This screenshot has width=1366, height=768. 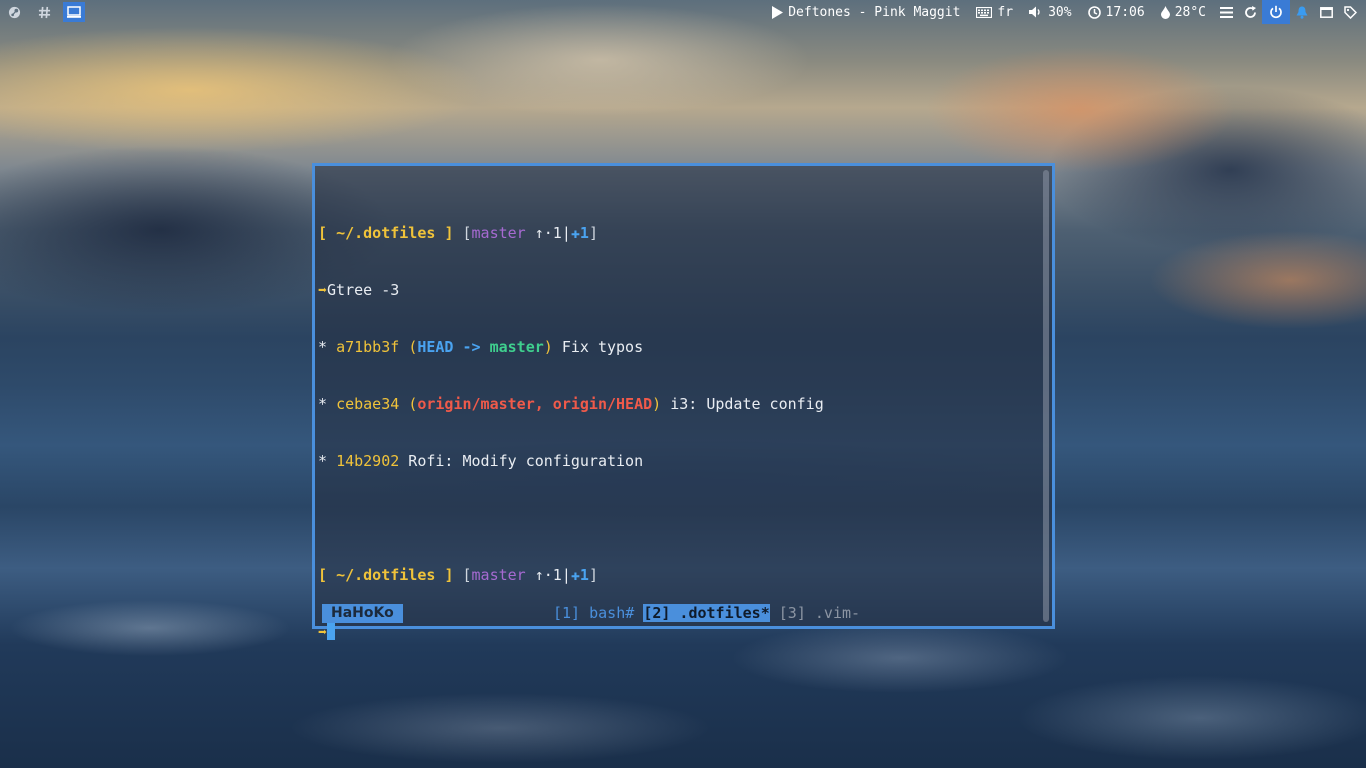 I want to click on text-cursor, so click(x=331, y=631).